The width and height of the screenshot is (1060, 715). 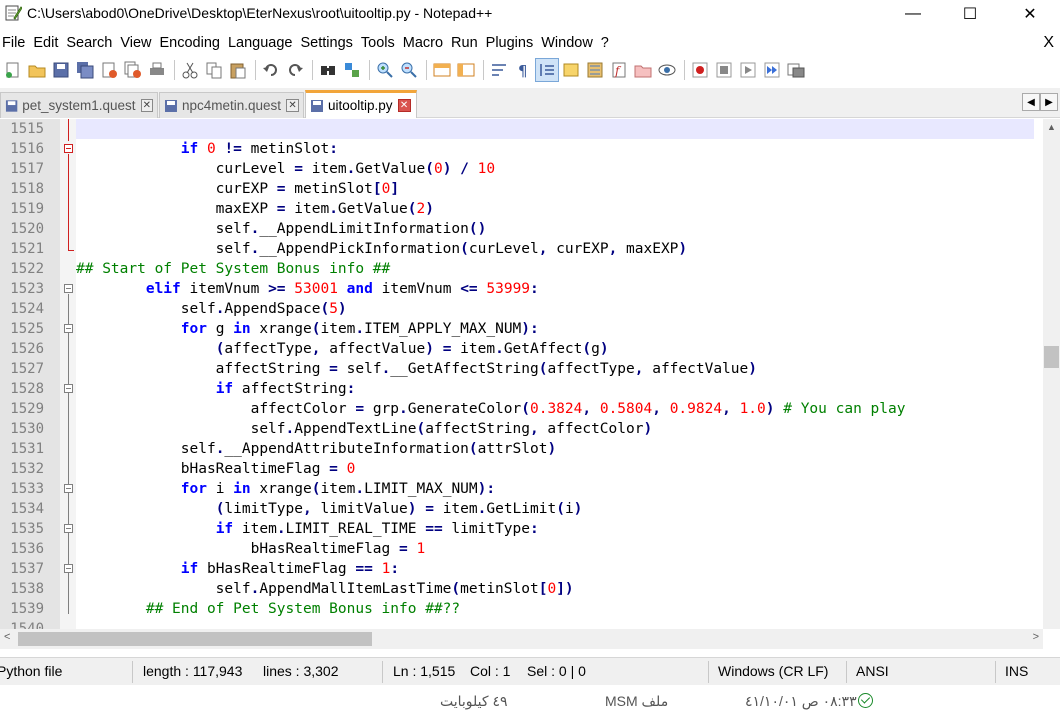 What do you see at coordinates (85, 70) in the screenshot?
I see `save-all-icon` at bounding box center [85, 70].